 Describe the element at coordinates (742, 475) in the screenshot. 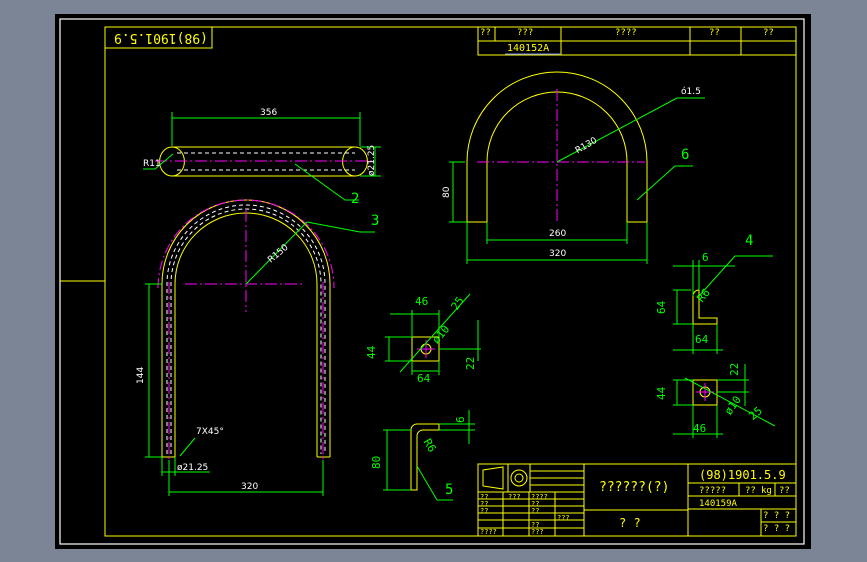

I see `title-block-code: (98)1901.5.9` at that location.